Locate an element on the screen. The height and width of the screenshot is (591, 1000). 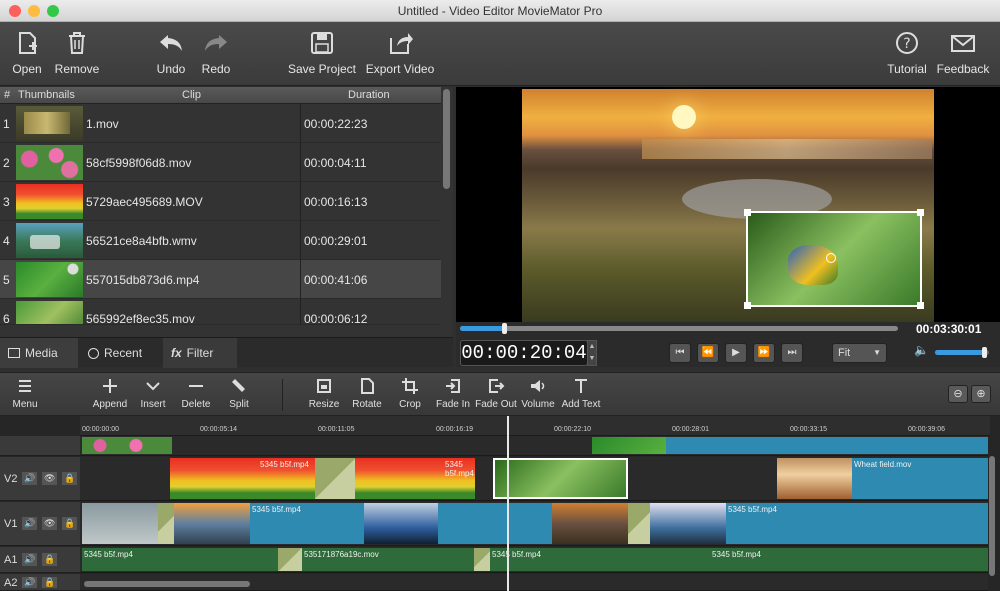
timeline-clip: Wheat field.mov is located at coordinates (920, 478).